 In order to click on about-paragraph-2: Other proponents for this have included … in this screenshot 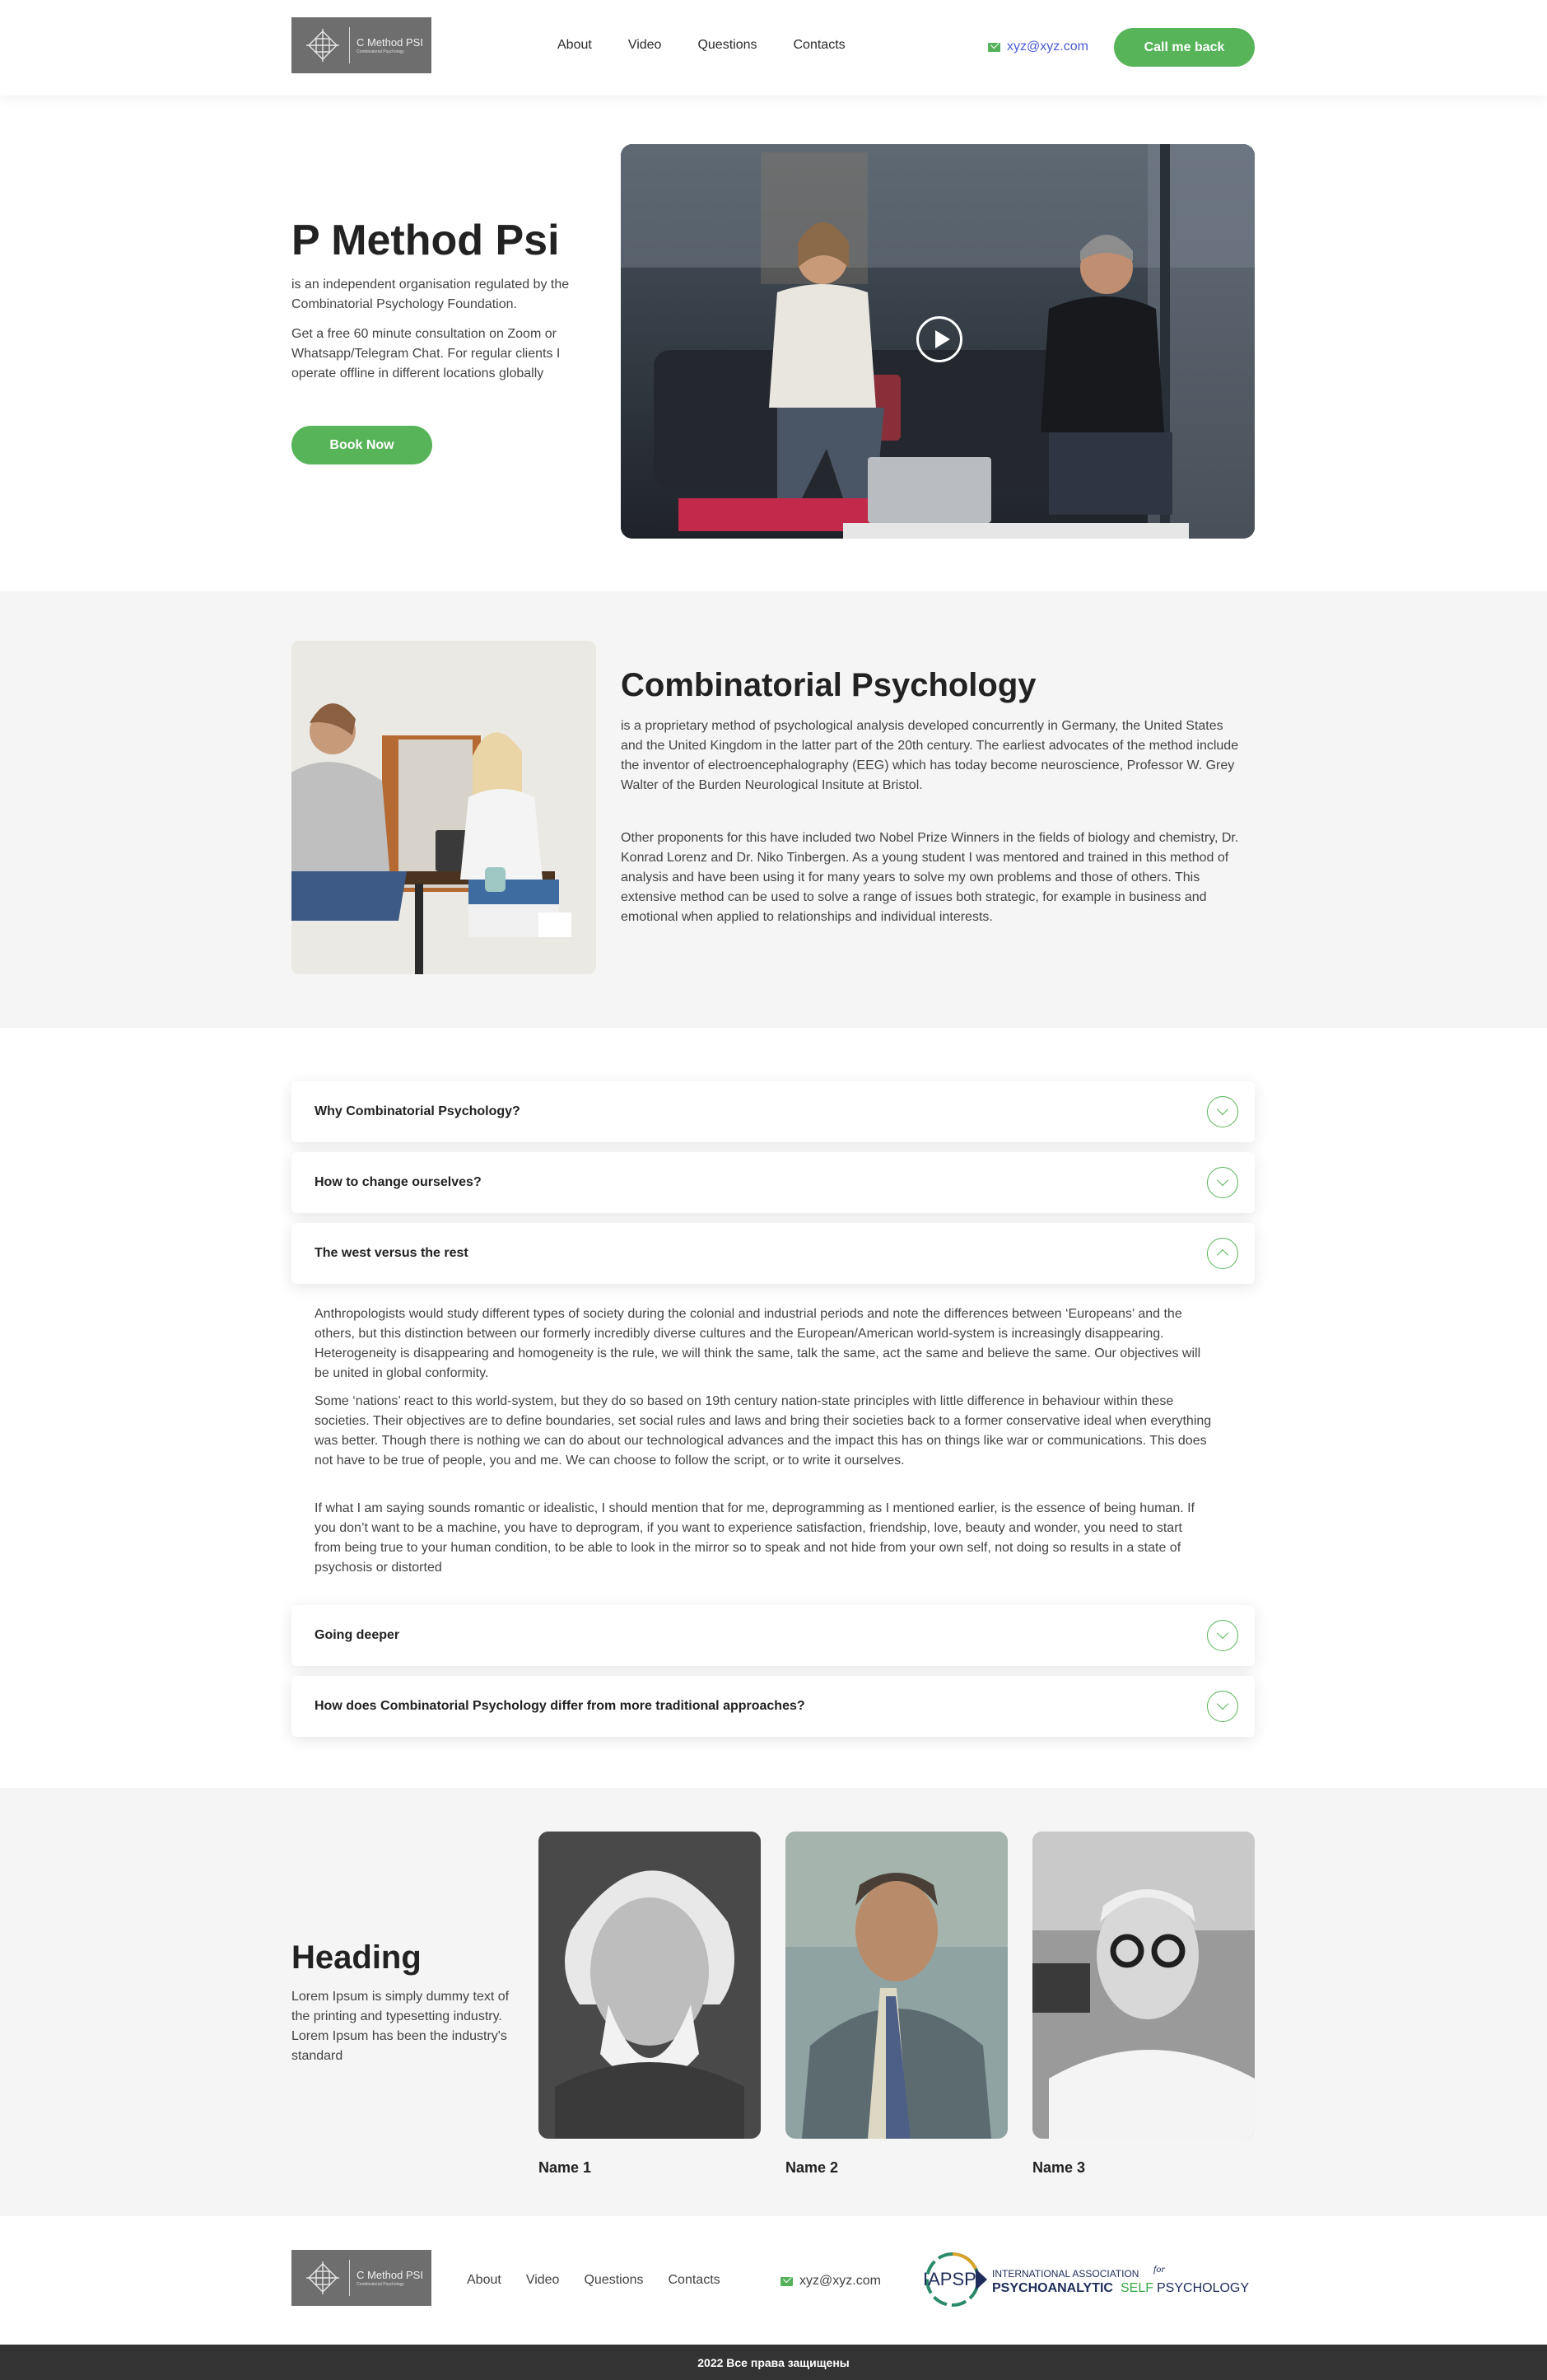, I will do `click(930, 877)`.